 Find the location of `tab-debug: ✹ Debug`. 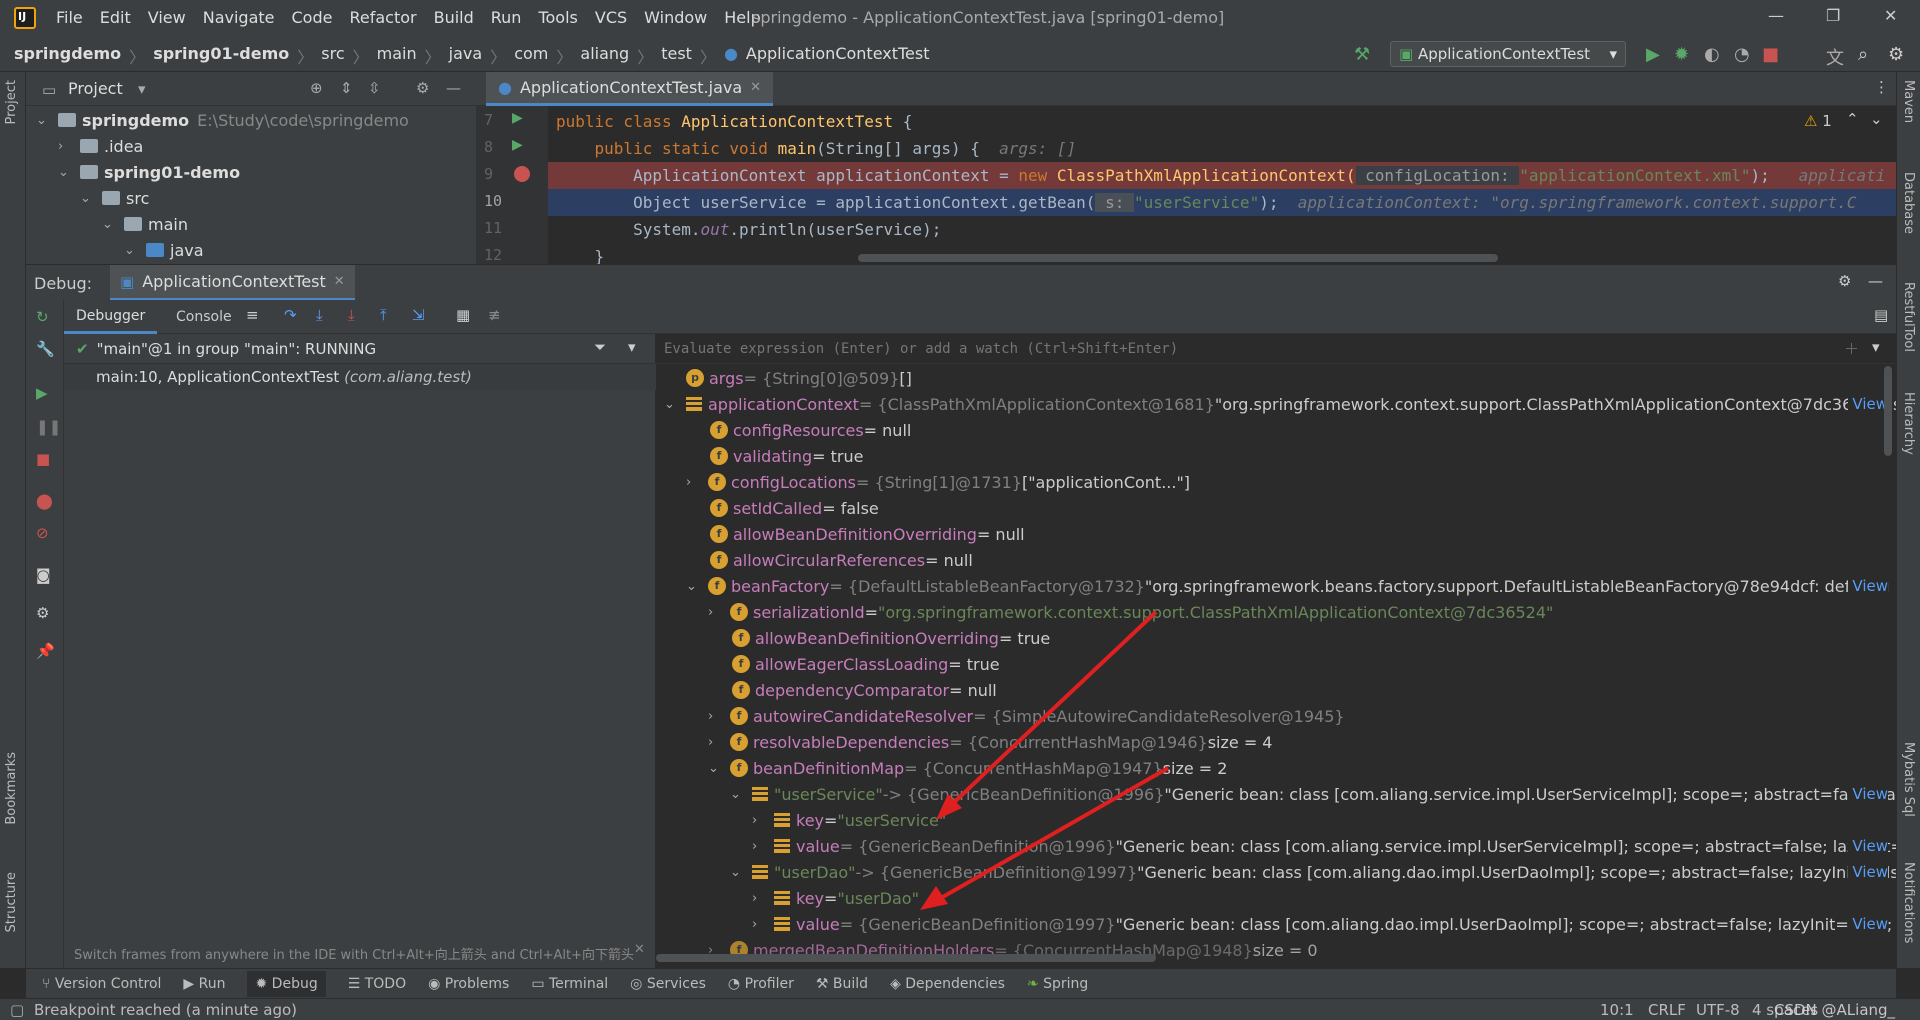

tab-debug: ✹ Debug is located at coordinates (286, 983).